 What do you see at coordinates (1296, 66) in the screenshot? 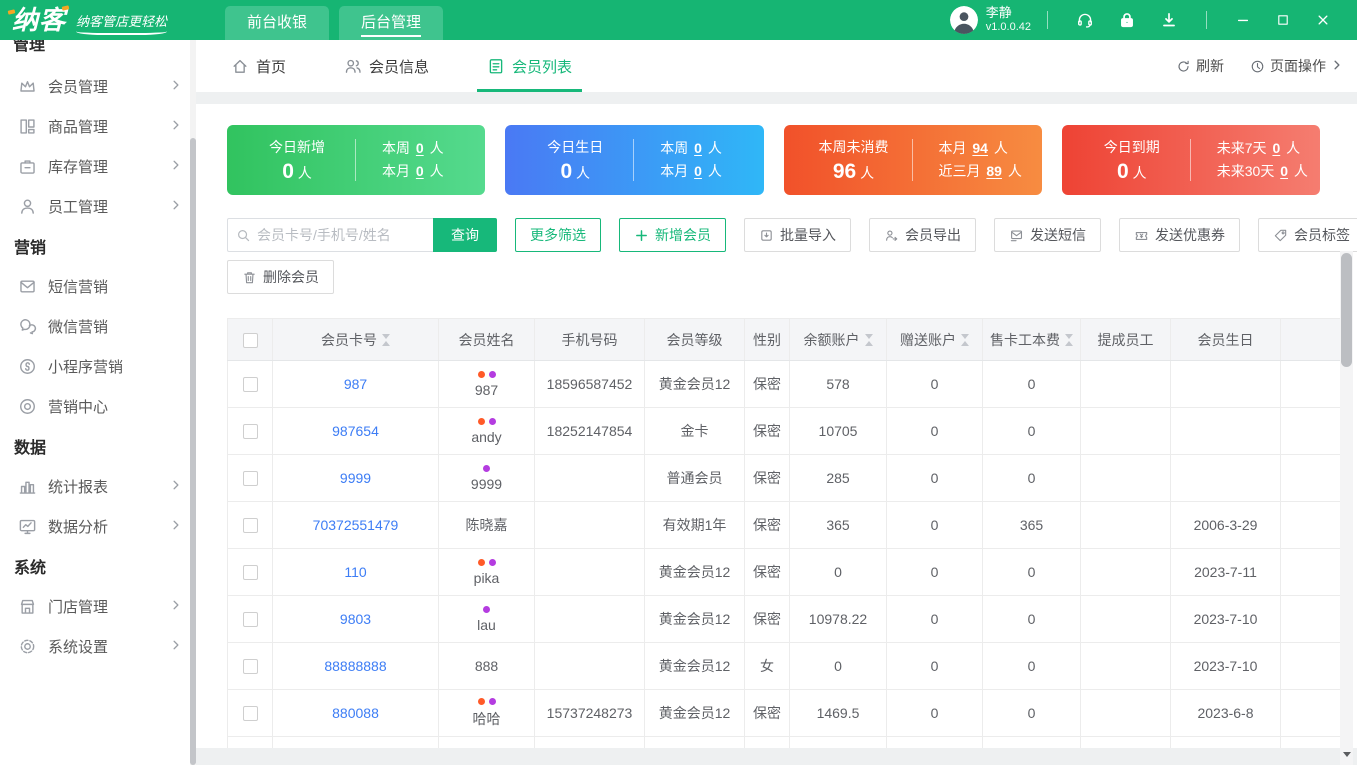
I see `page-actions-button: 页面操作` at bounding box center [1296, 66].